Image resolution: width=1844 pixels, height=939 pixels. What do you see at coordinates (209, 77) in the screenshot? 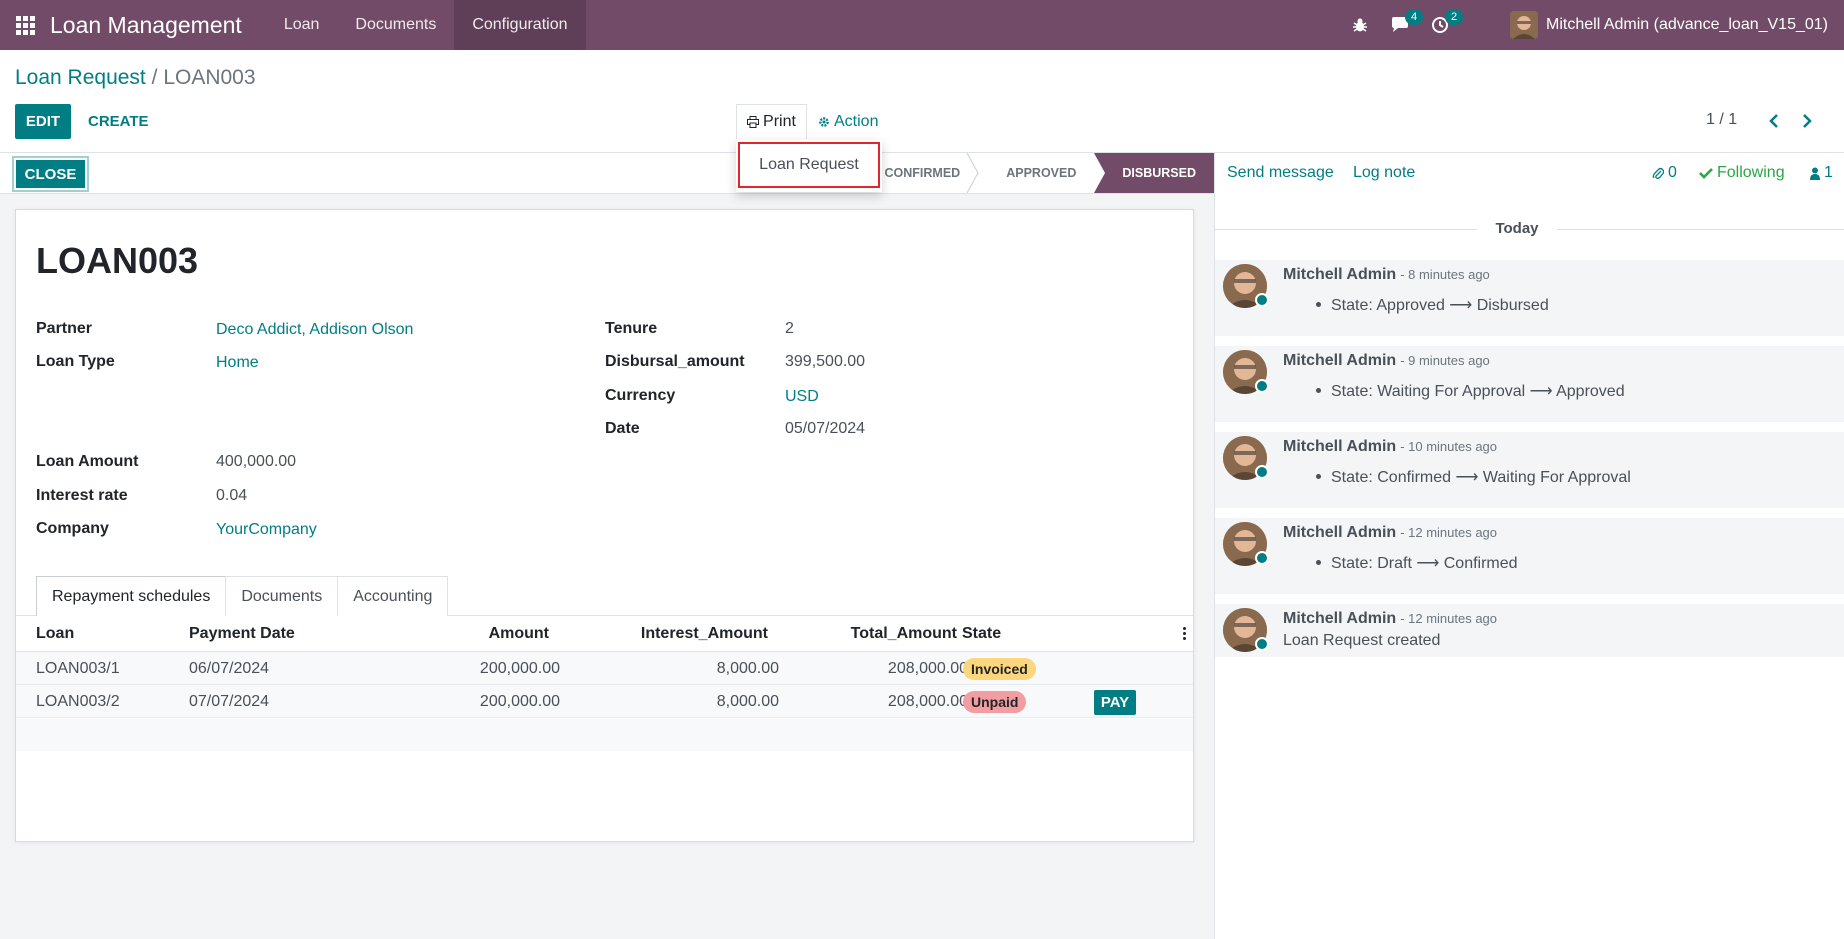
I see `breadcrumb-current: LOAN003` at bounding box center [209, 77].